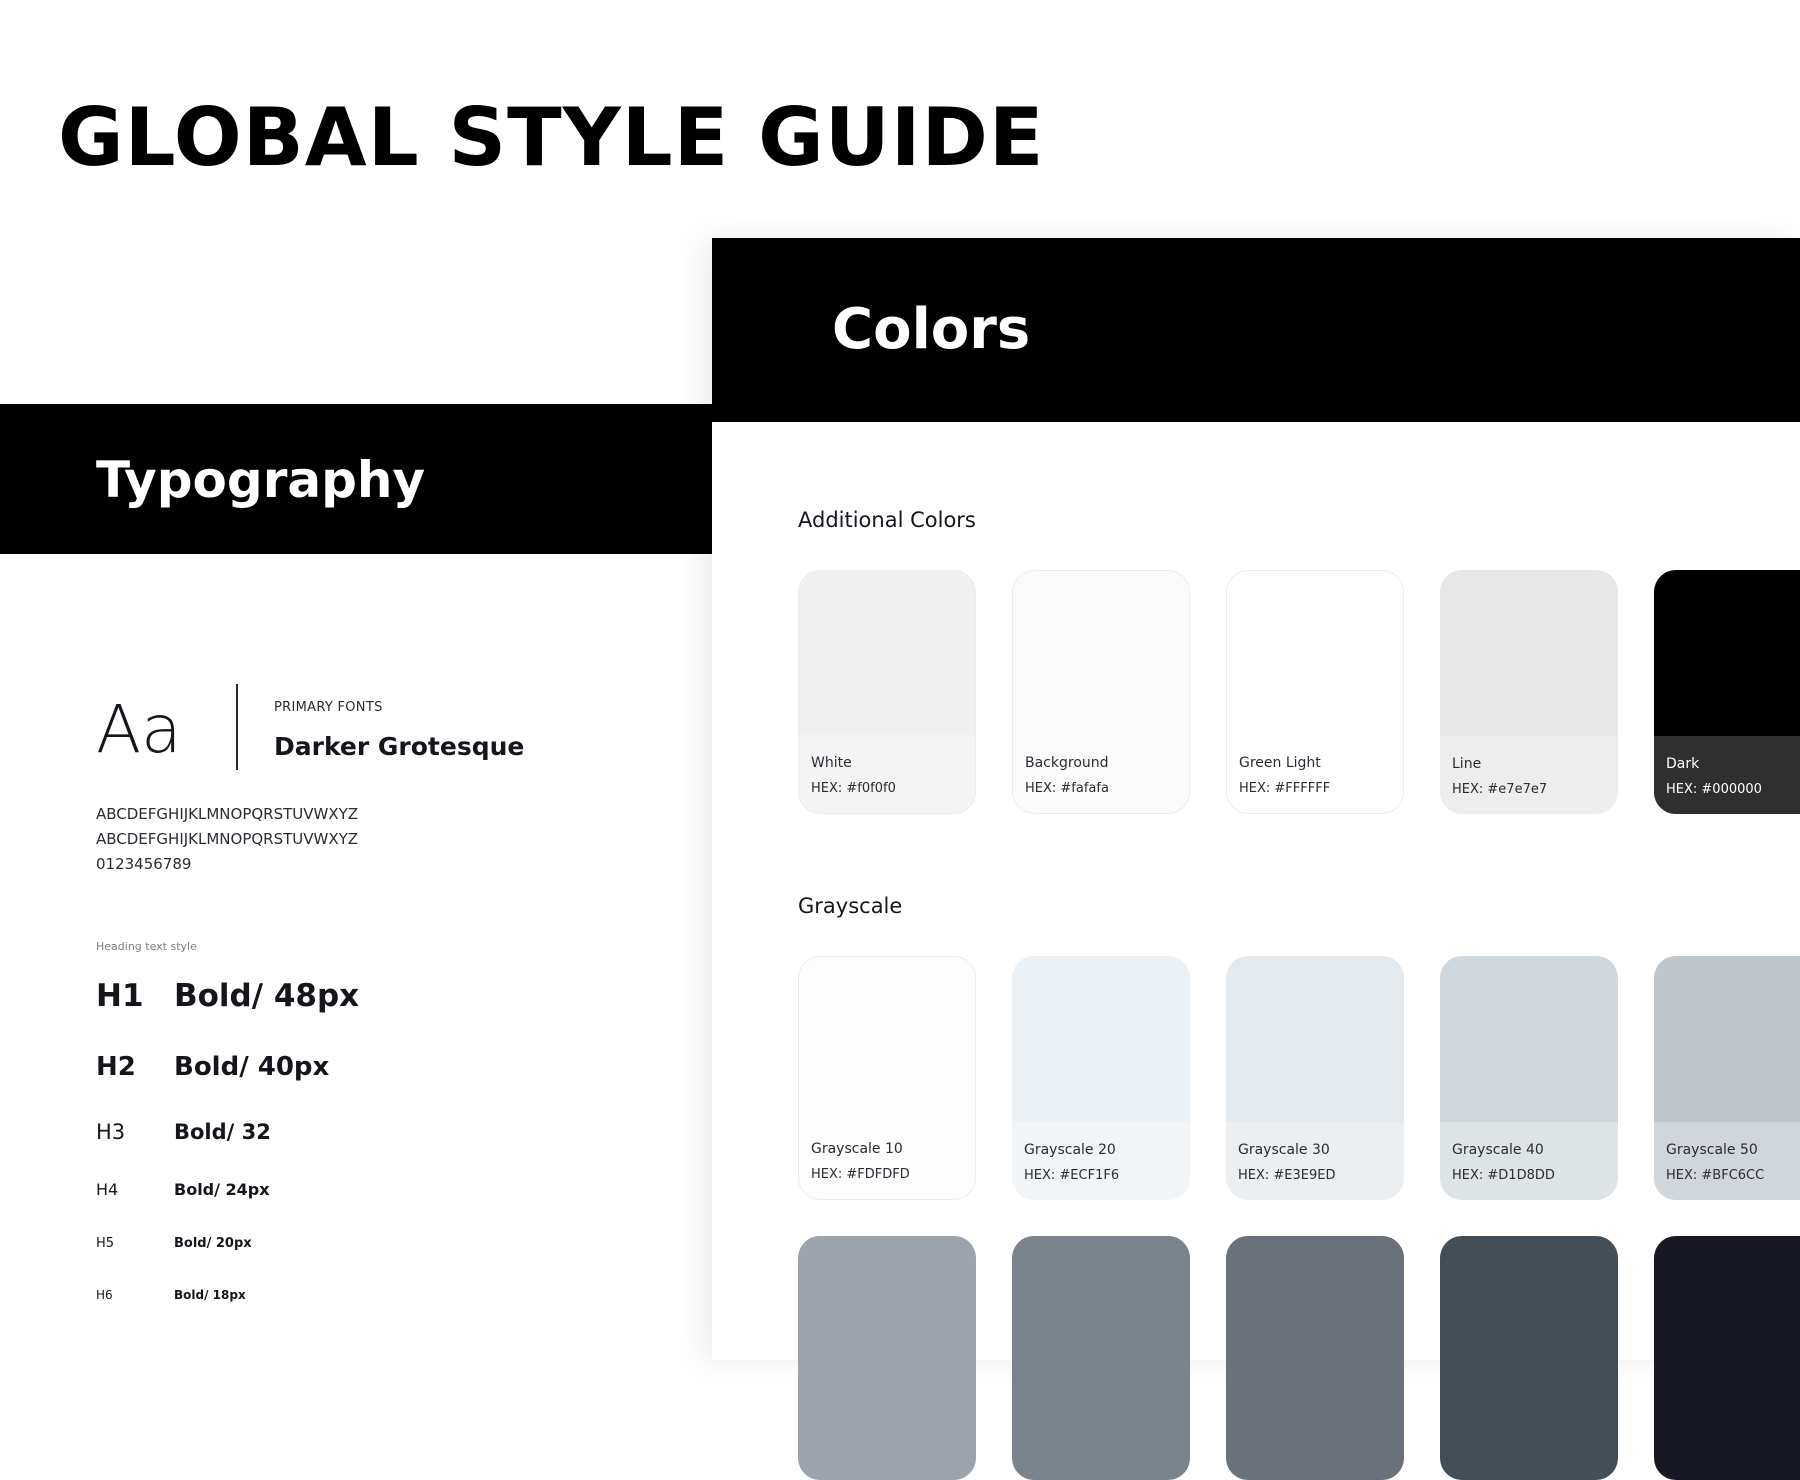  Describe the element at coordinates (887, 520) in the screenshot. I see `additional-colors-title: Additional Colors` at that location.